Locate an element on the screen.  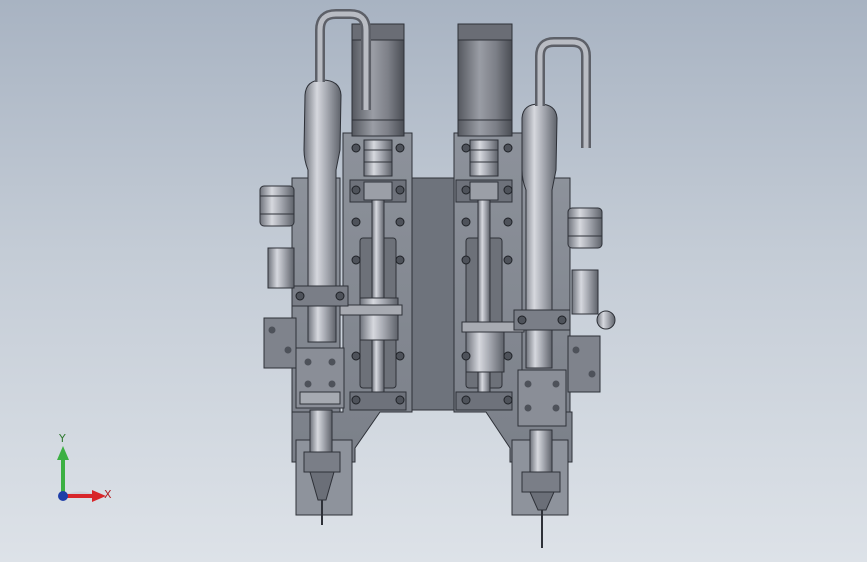
left-needle-fitting is located at coordinates (321, 431).